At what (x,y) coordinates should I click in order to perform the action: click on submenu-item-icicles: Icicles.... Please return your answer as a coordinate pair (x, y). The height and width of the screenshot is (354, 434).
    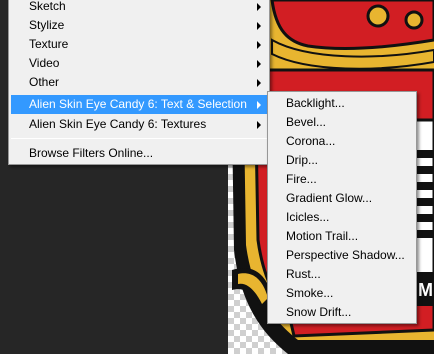
    Looking at the image, I should click on (342, 217).